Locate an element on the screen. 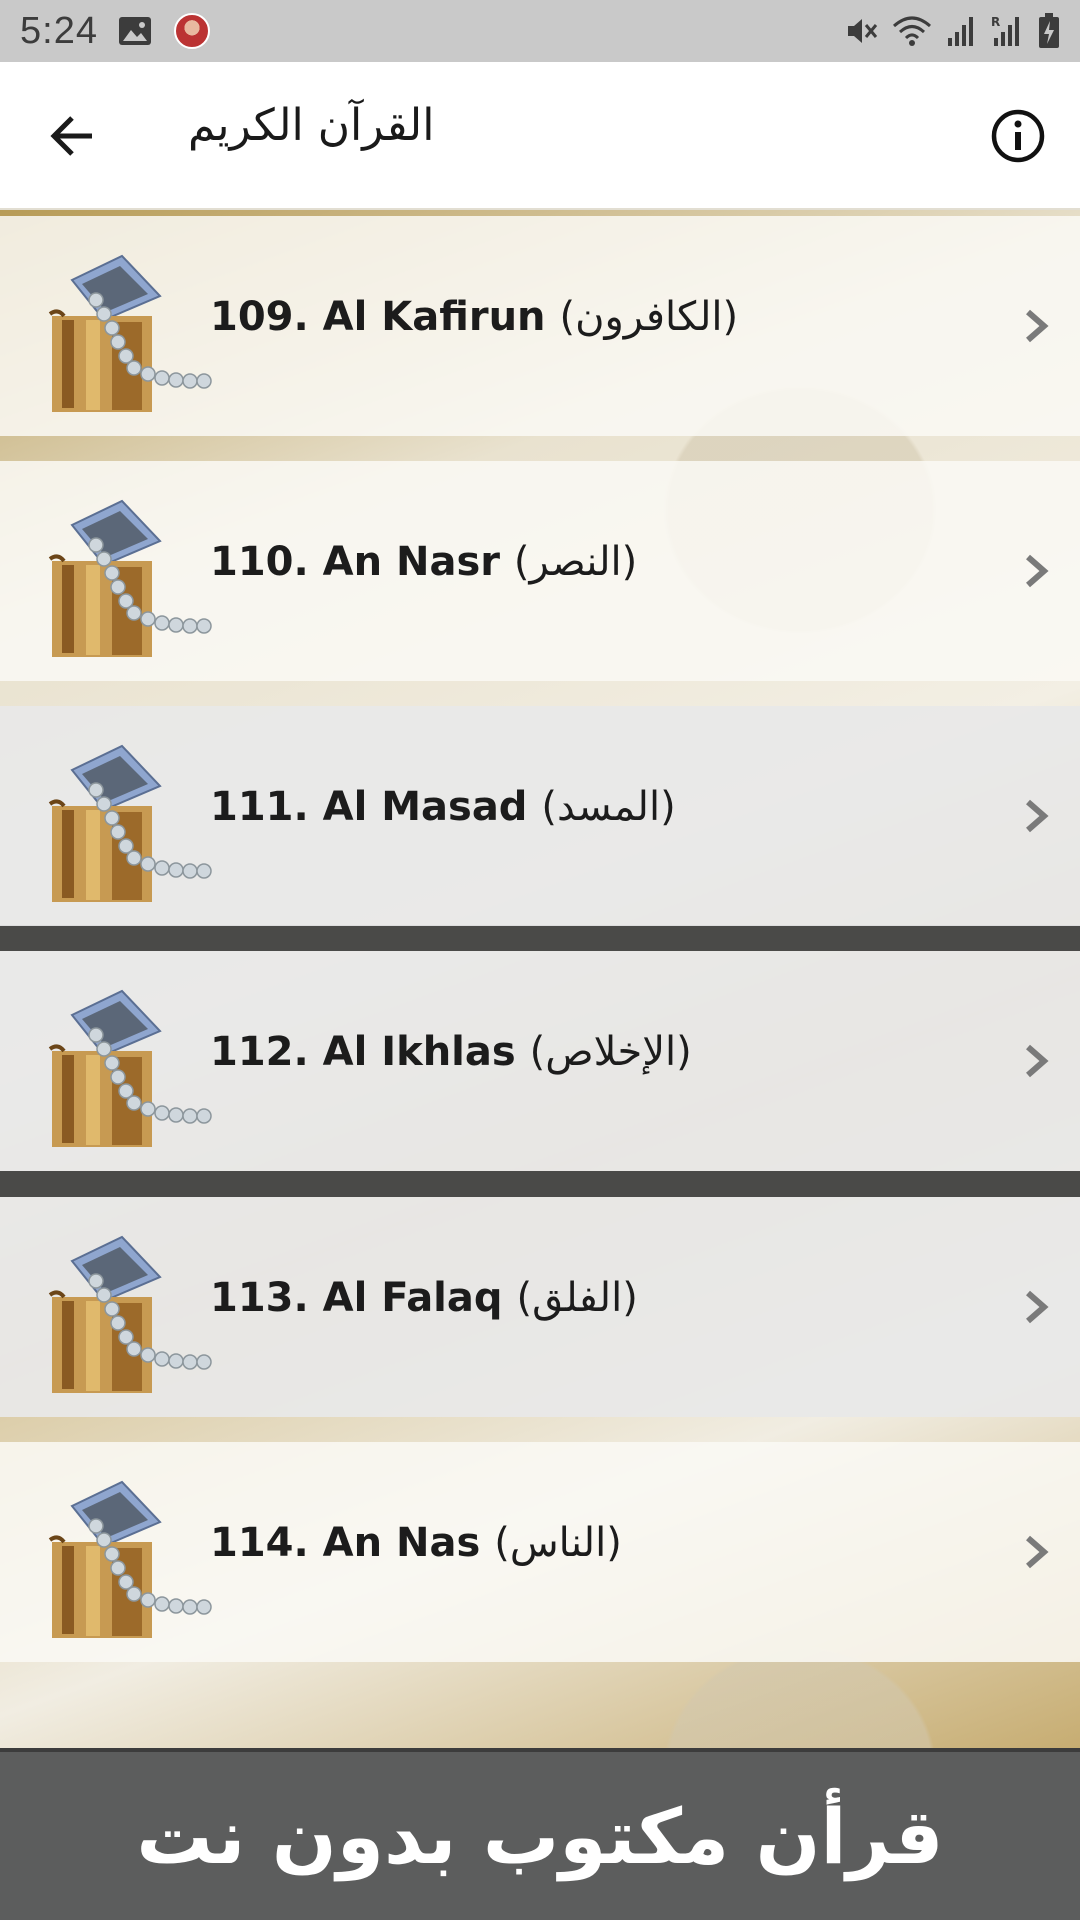 The image size is (1080, 1920). surah-arabic-name: (الإخلاص) is located at coordinates (610, 1052).